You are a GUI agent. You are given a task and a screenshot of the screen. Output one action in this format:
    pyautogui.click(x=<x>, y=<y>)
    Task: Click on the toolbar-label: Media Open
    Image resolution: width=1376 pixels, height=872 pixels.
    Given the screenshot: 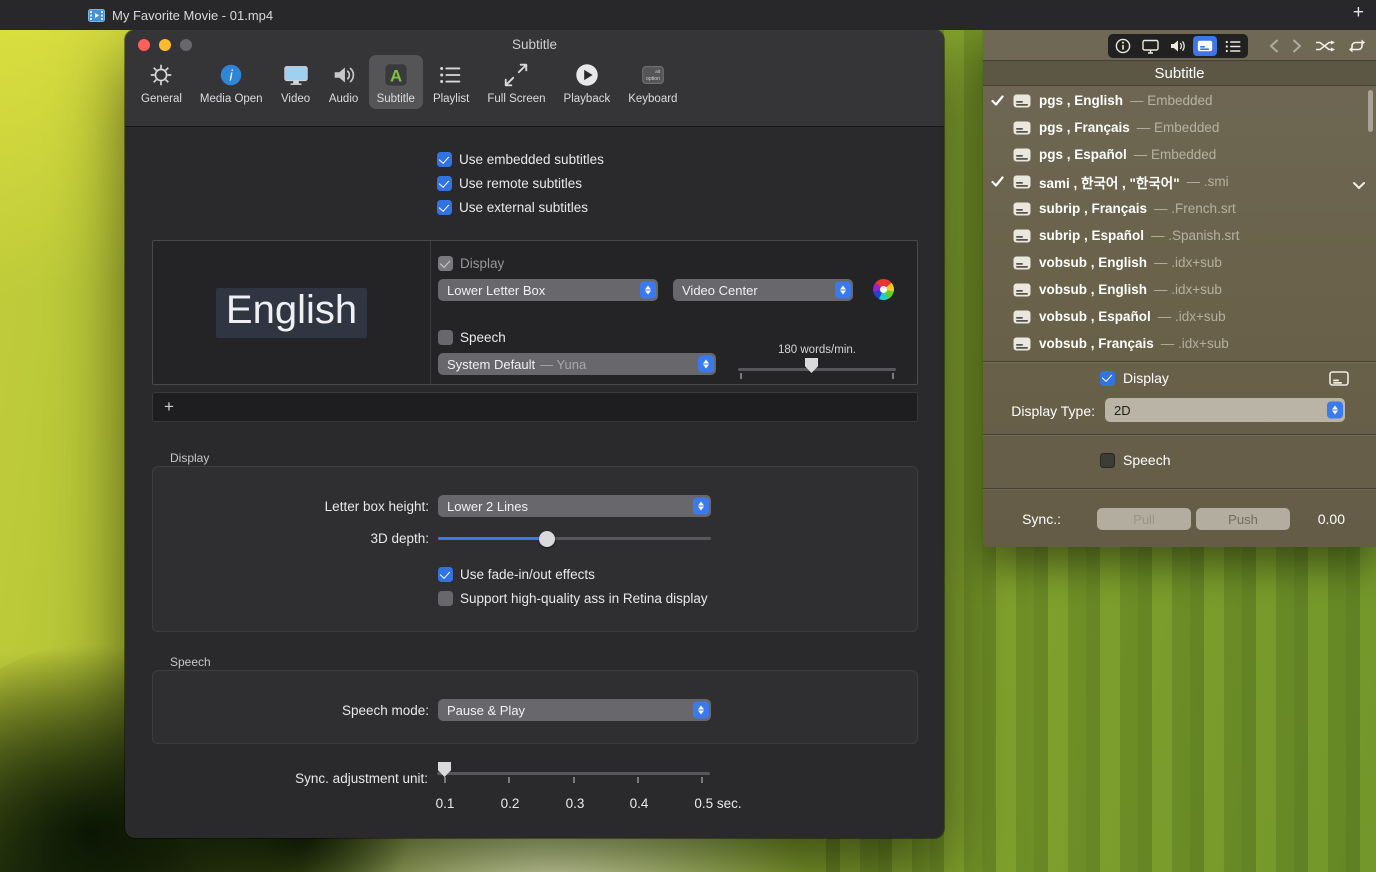 What is the action you would take?
    pyautogui.click(x=231, y=99)
    